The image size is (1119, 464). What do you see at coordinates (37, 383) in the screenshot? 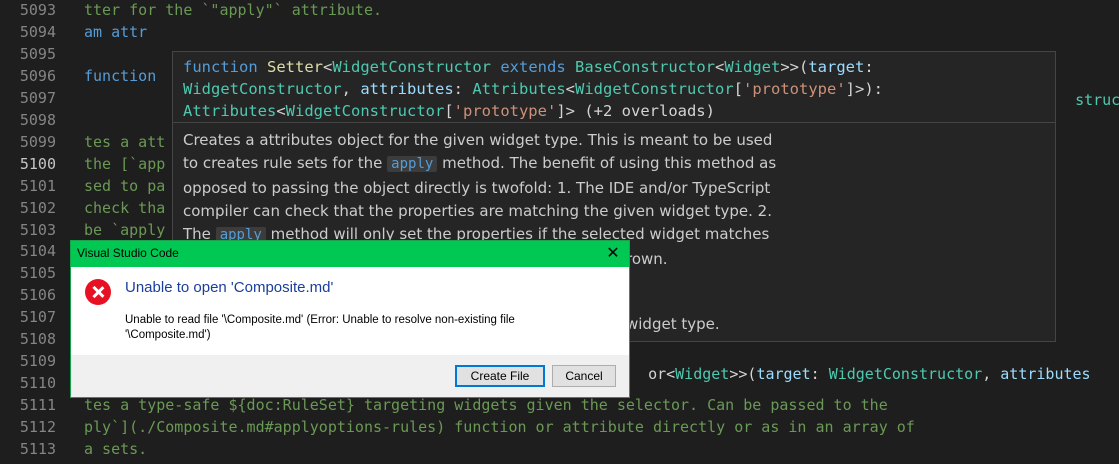
I see `line-number: 5110` at bounding box center [37, 383].